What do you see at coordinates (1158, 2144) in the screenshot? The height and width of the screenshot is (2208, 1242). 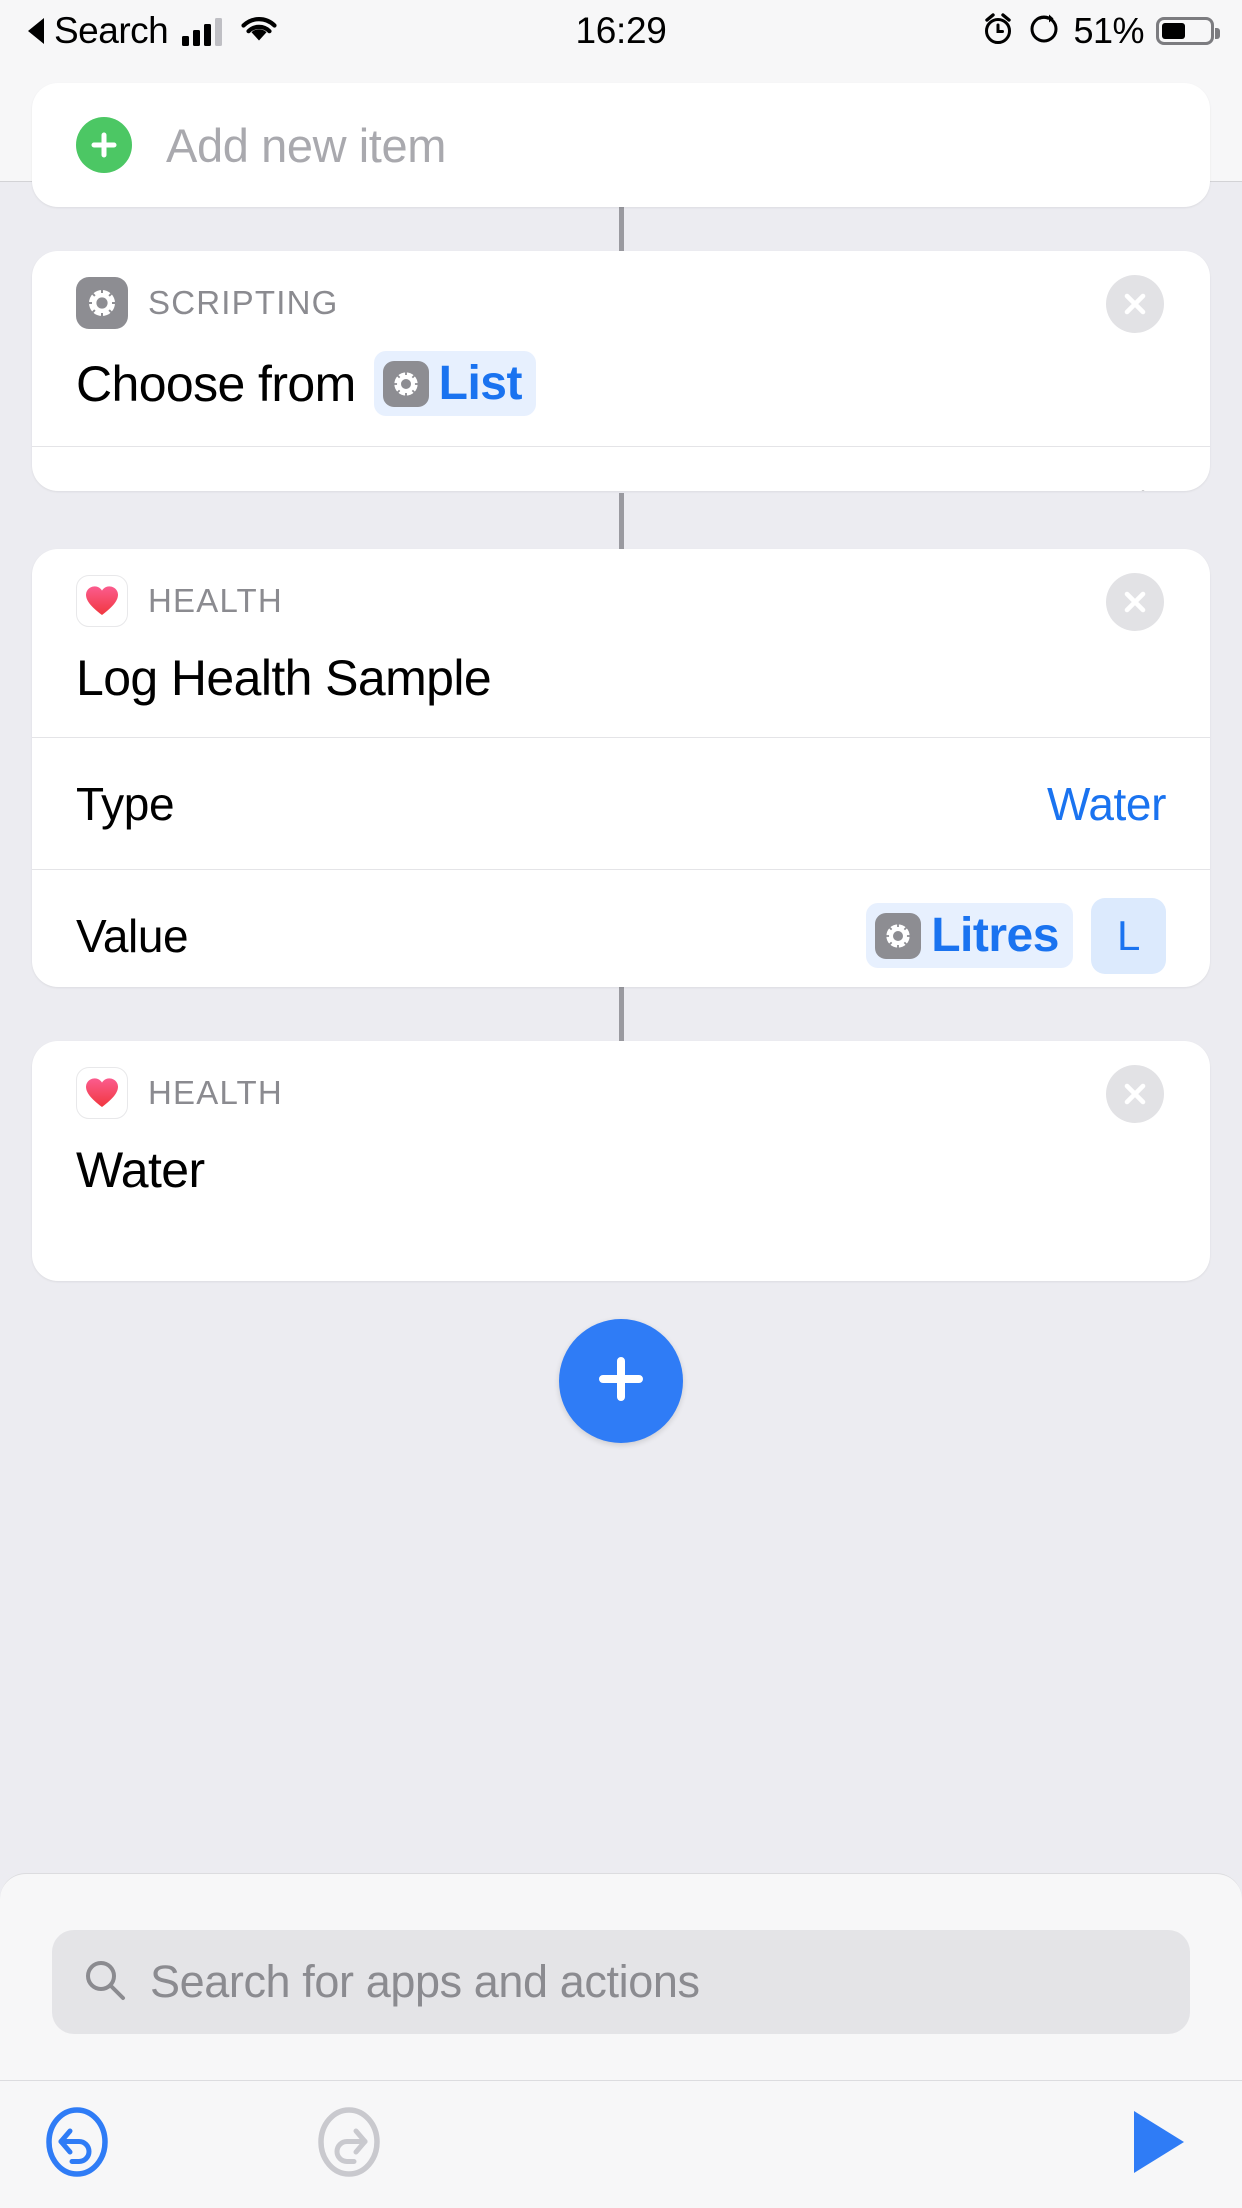 I see `play-icon` at bounding box center [1158, 2144].